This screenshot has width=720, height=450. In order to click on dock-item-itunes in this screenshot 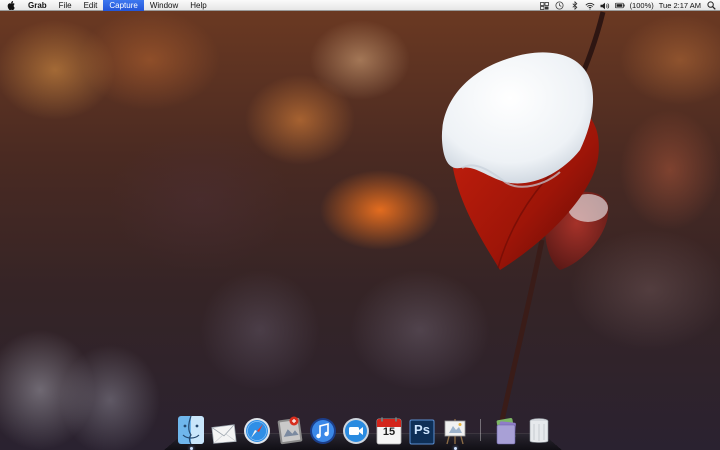, I will do `click(323, 430)`.